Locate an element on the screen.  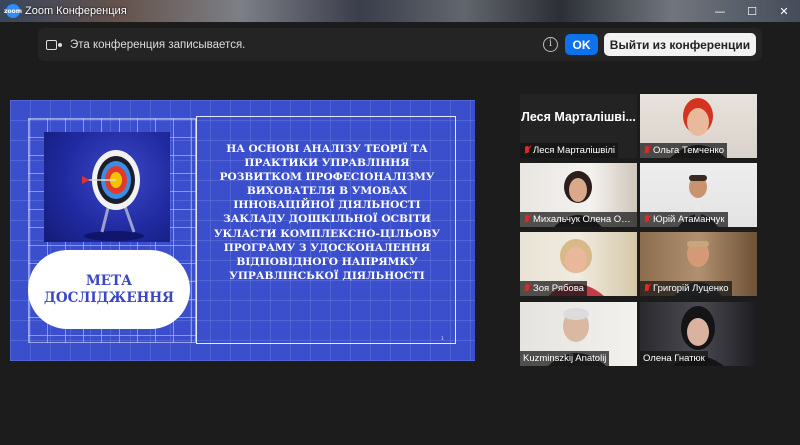
participant-name: Ольга Темченко is located at coordinates (689, 150).